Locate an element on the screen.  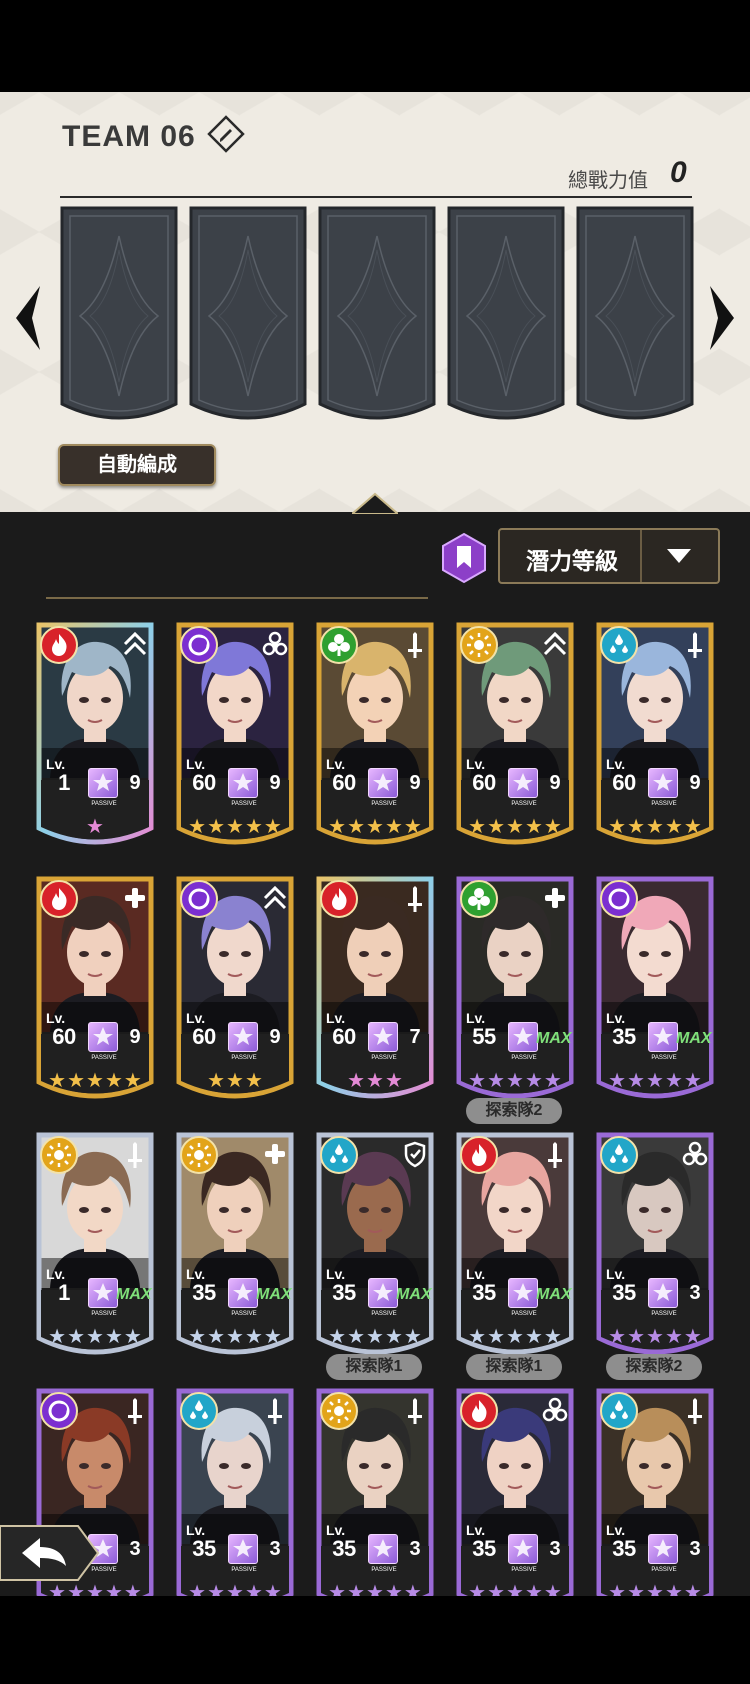
status-bar is located at coordinates (375, 46).